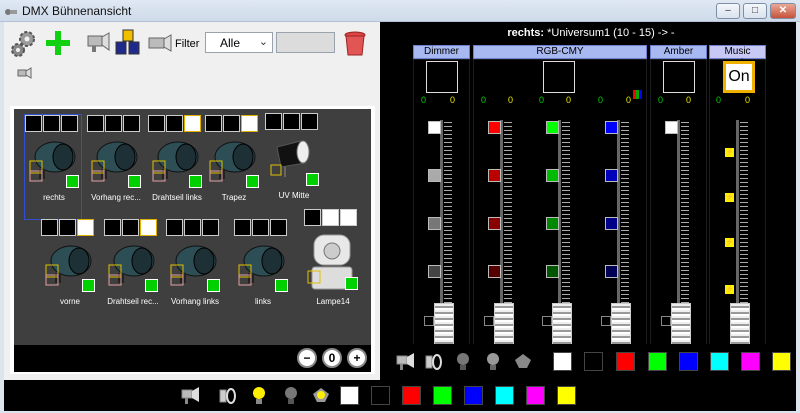  What do you see at coordinates (159, 43) in the screenshot?
I see `fixture-move-icon` at bounding box center [159, 43].